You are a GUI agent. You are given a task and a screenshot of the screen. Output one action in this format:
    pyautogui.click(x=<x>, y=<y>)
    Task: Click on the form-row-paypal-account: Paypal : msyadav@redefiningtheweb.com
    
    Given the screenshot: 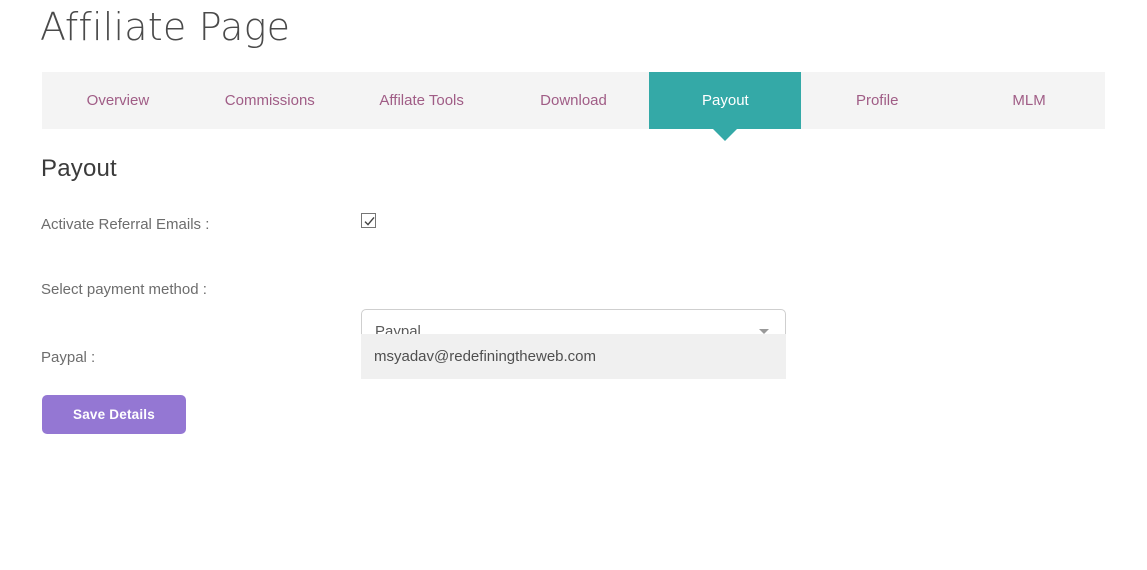 What is the action you would take?
    pyautogui.click(x=573, y=352)
    